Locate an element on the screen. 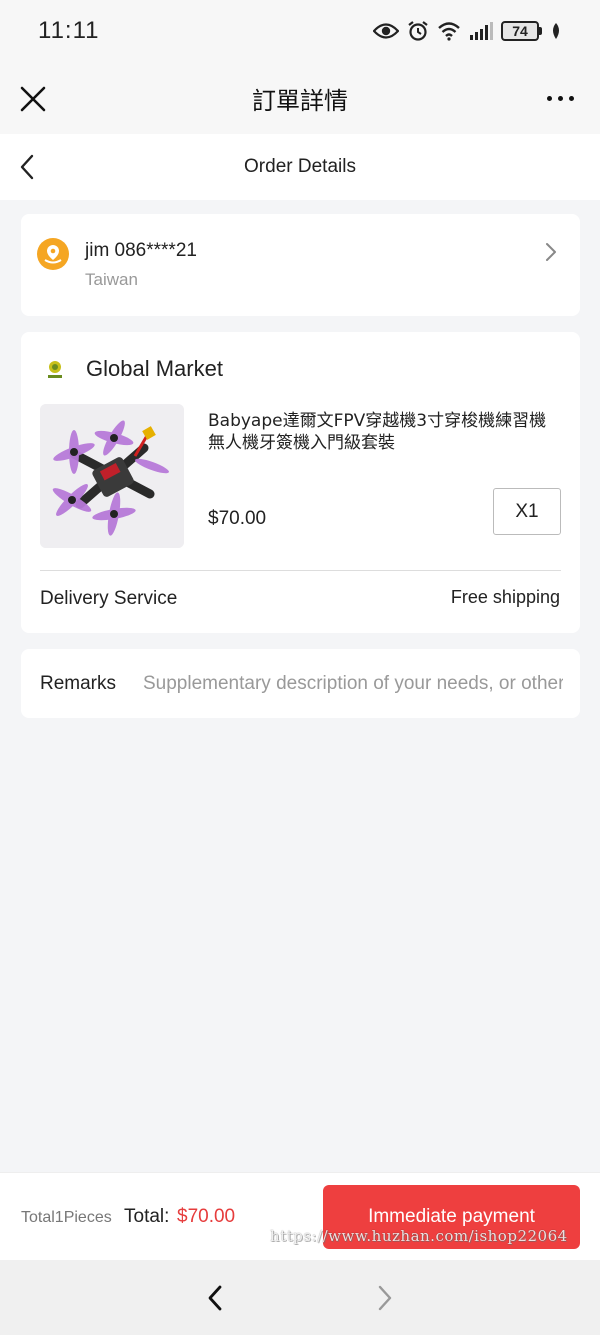 This screenshot has height=1335, width=600. product-price: $70.00 is located at coordinates (237, 518).